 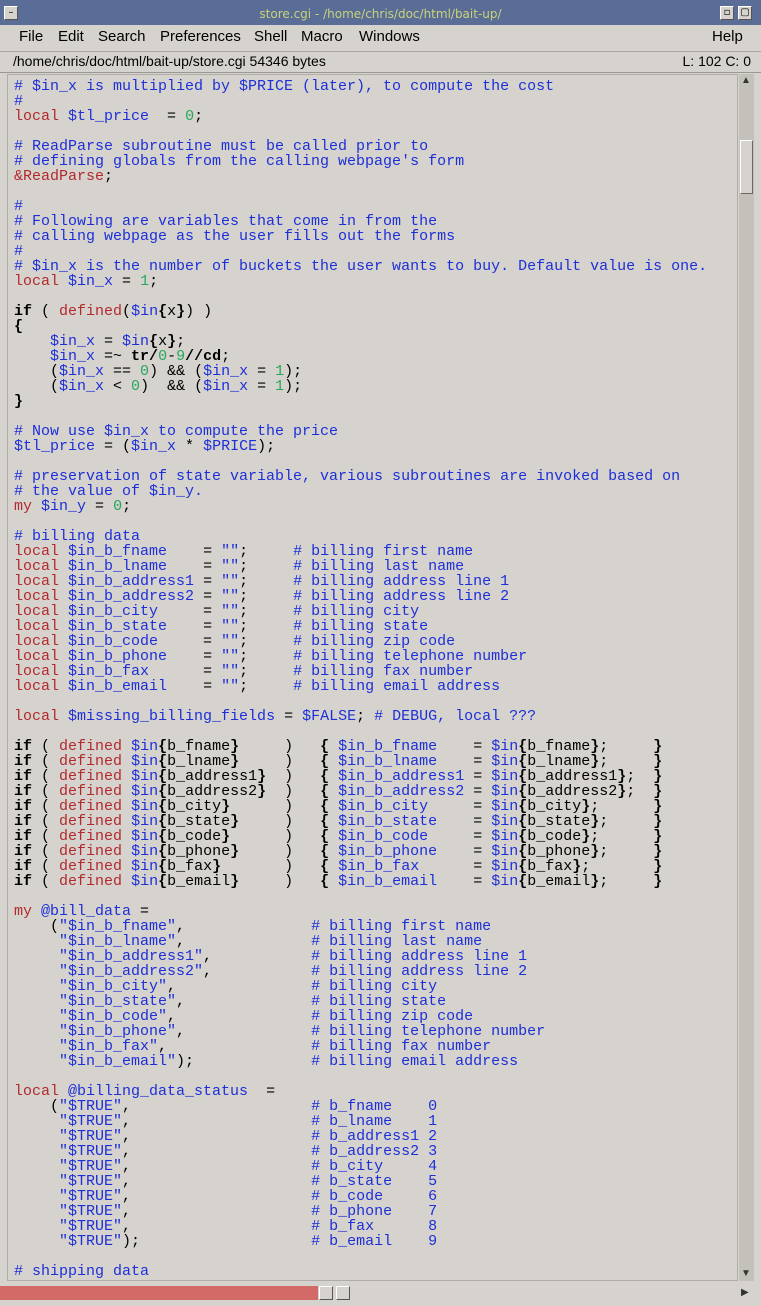 What do you see at coordinates (380, 1294) in the screenshot?
I see `horizontal-scrollbar: ▶` at bounding box center [380, 1294].